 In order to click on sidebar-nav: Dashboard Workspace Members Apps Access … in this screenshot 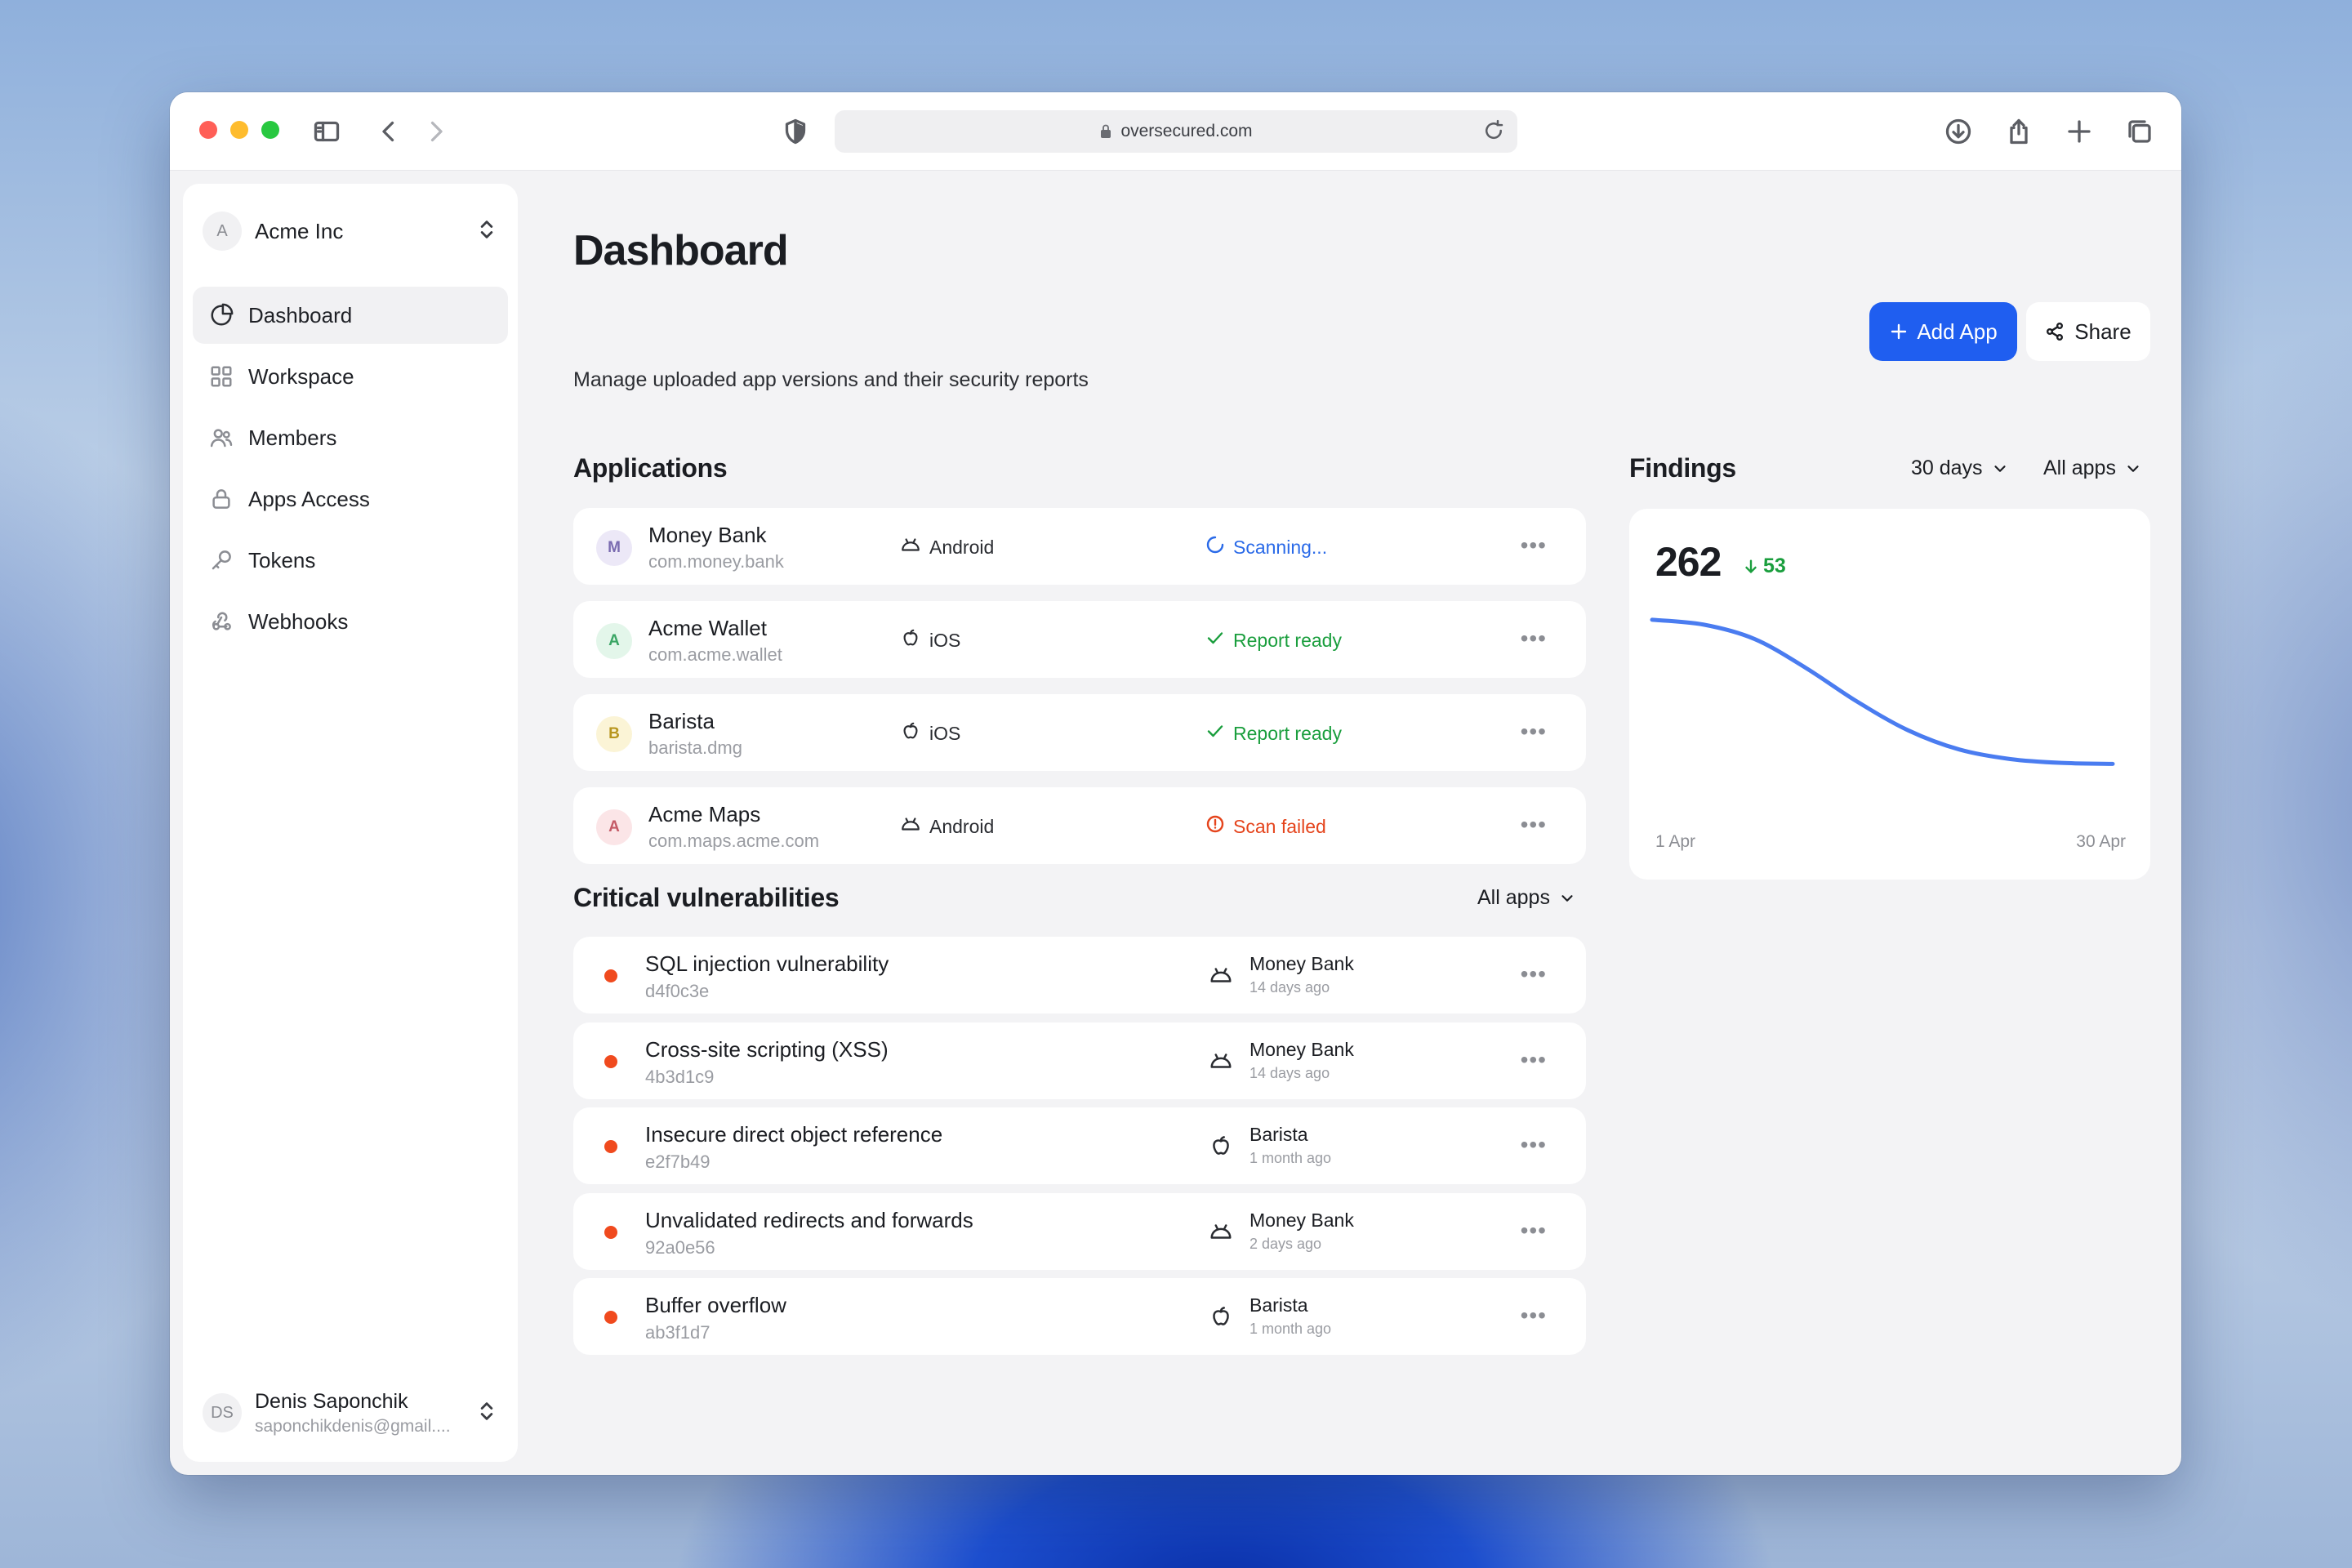, I will do `click(350, 470)`.